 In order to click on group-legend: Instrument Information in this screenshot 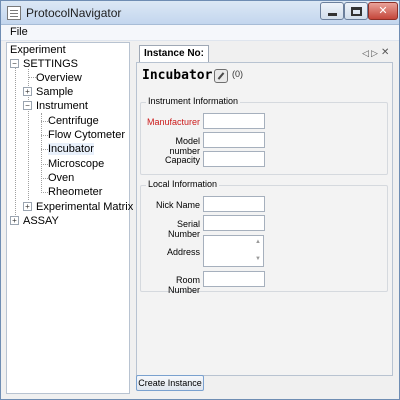, I will do `click(193, 101)`.